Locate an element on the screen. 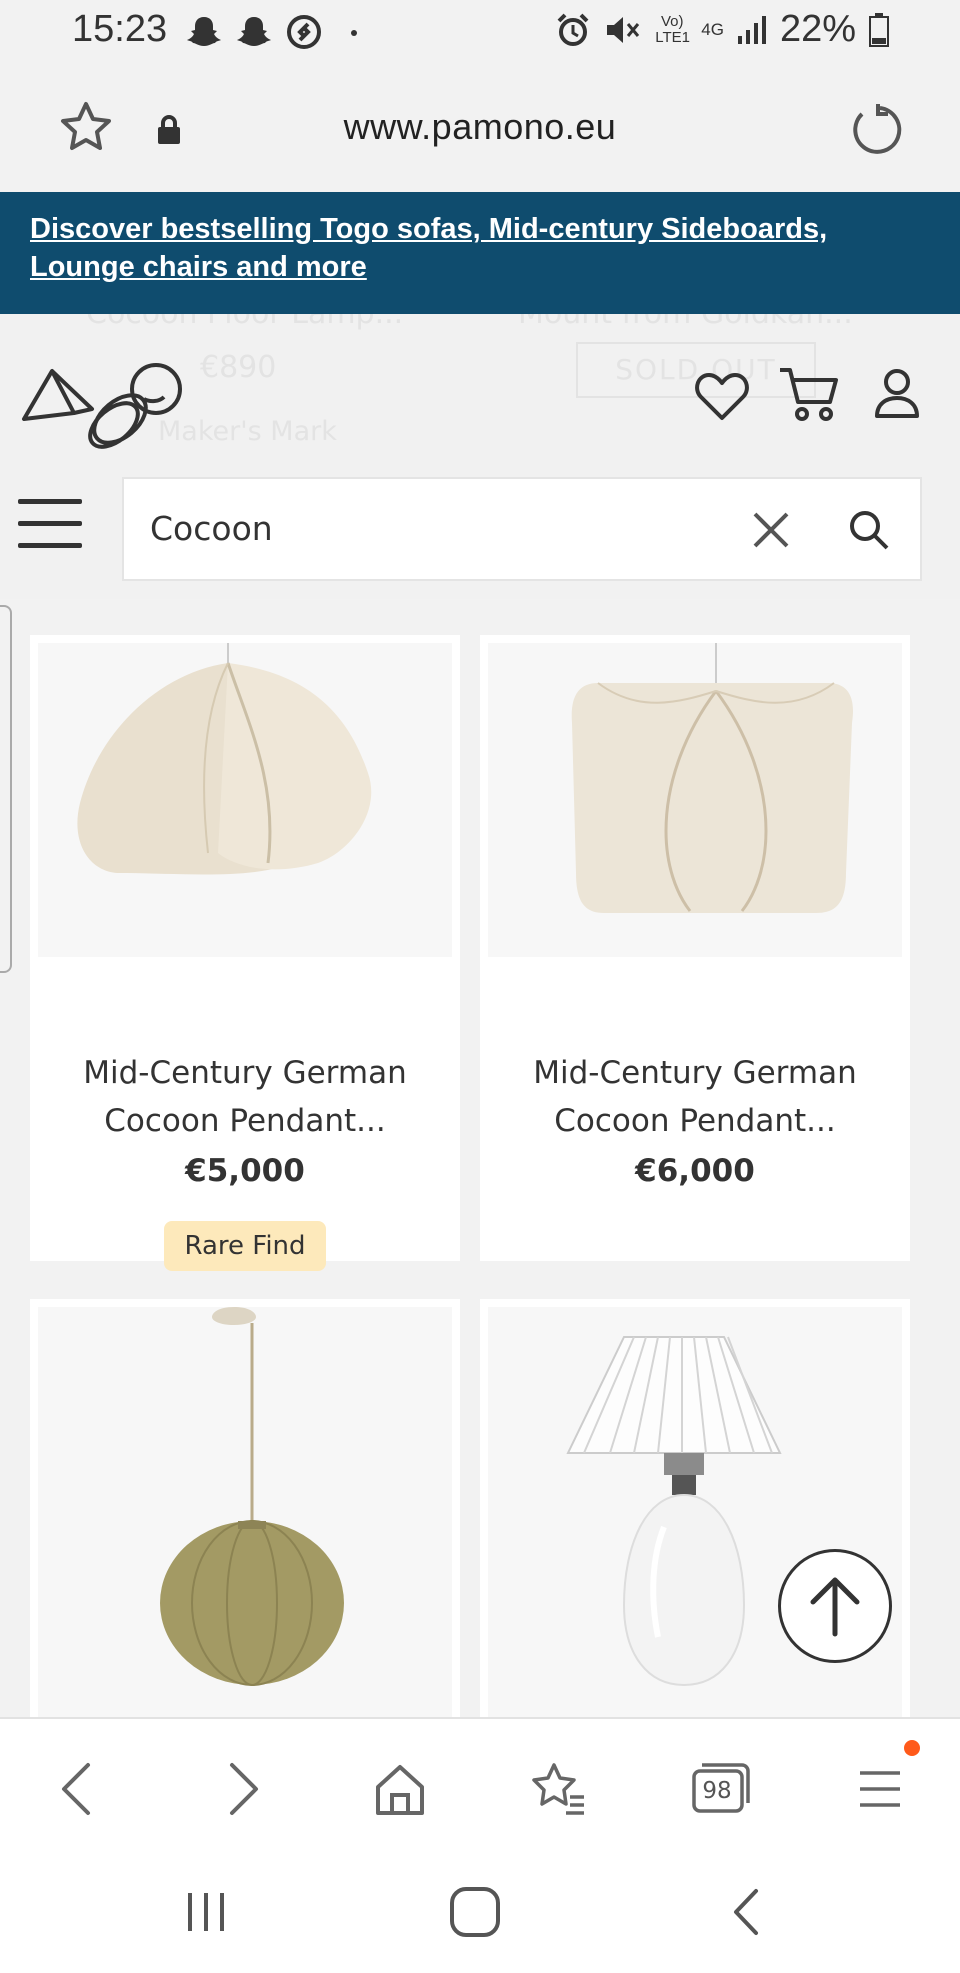 The image size is (960, 1973). tabs-button: 98 is located at coordinates (720, 1789).